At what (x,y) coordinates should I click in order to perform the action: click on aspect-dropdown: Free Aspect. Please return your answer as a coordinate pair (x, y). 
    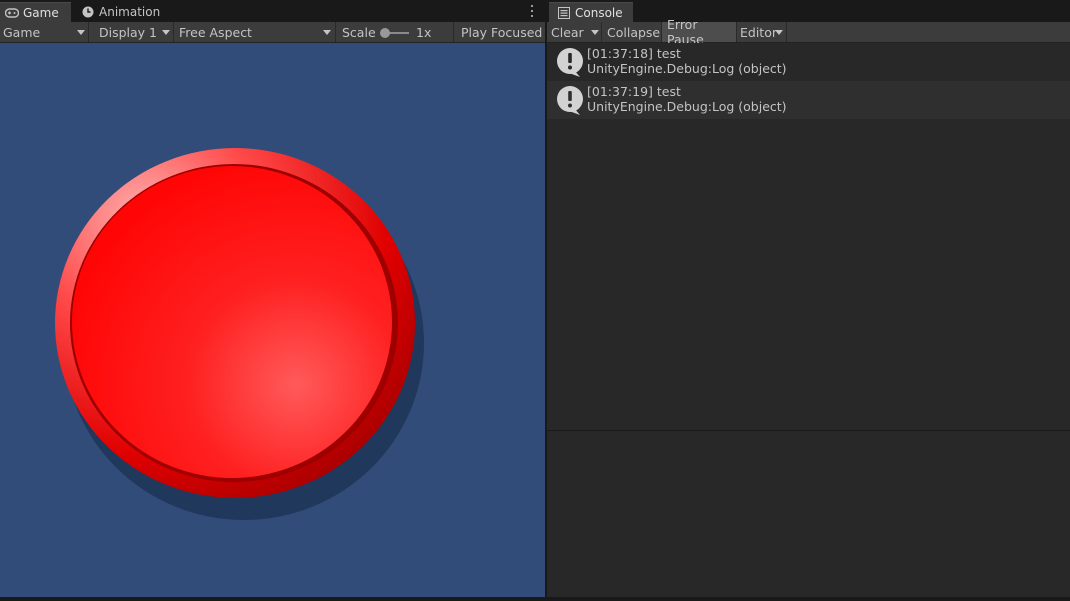
    Looking at the image, I should click on (255, 32).